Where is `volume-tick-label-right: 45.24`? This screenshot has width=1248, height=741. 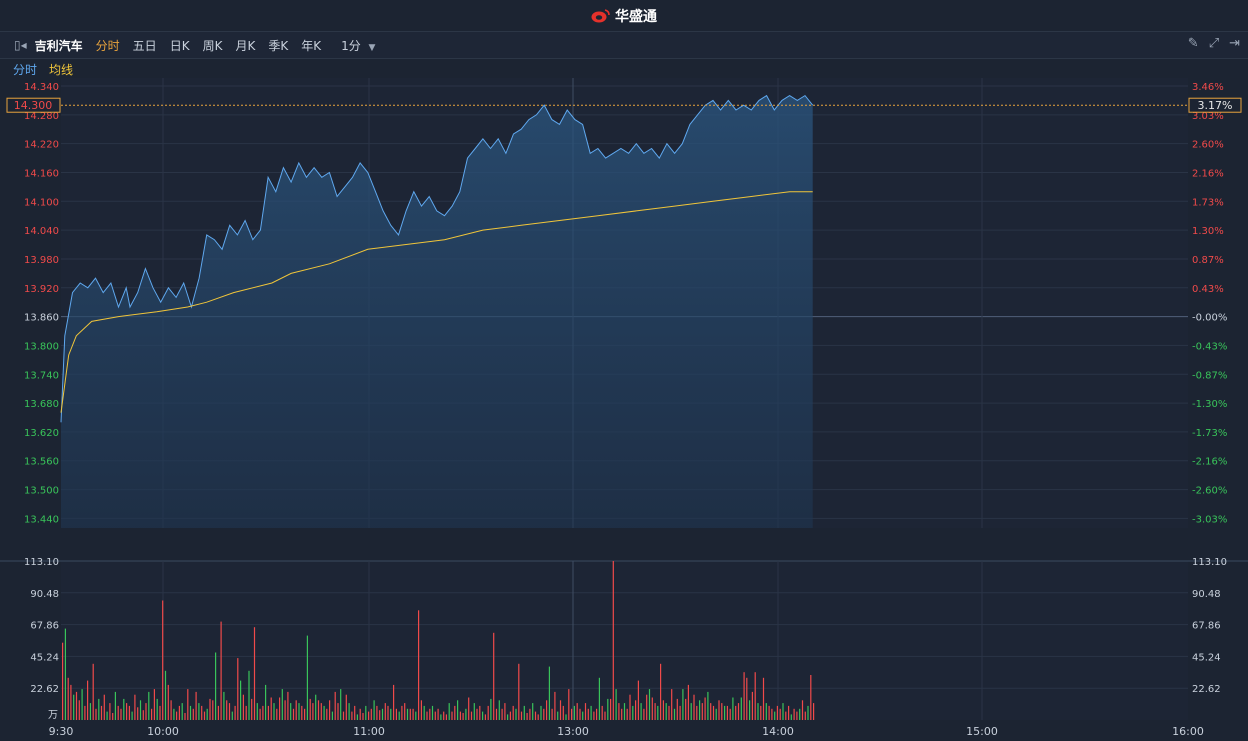
volume-tick-label-right: 45.24 is located at coordinates (1206, 657).